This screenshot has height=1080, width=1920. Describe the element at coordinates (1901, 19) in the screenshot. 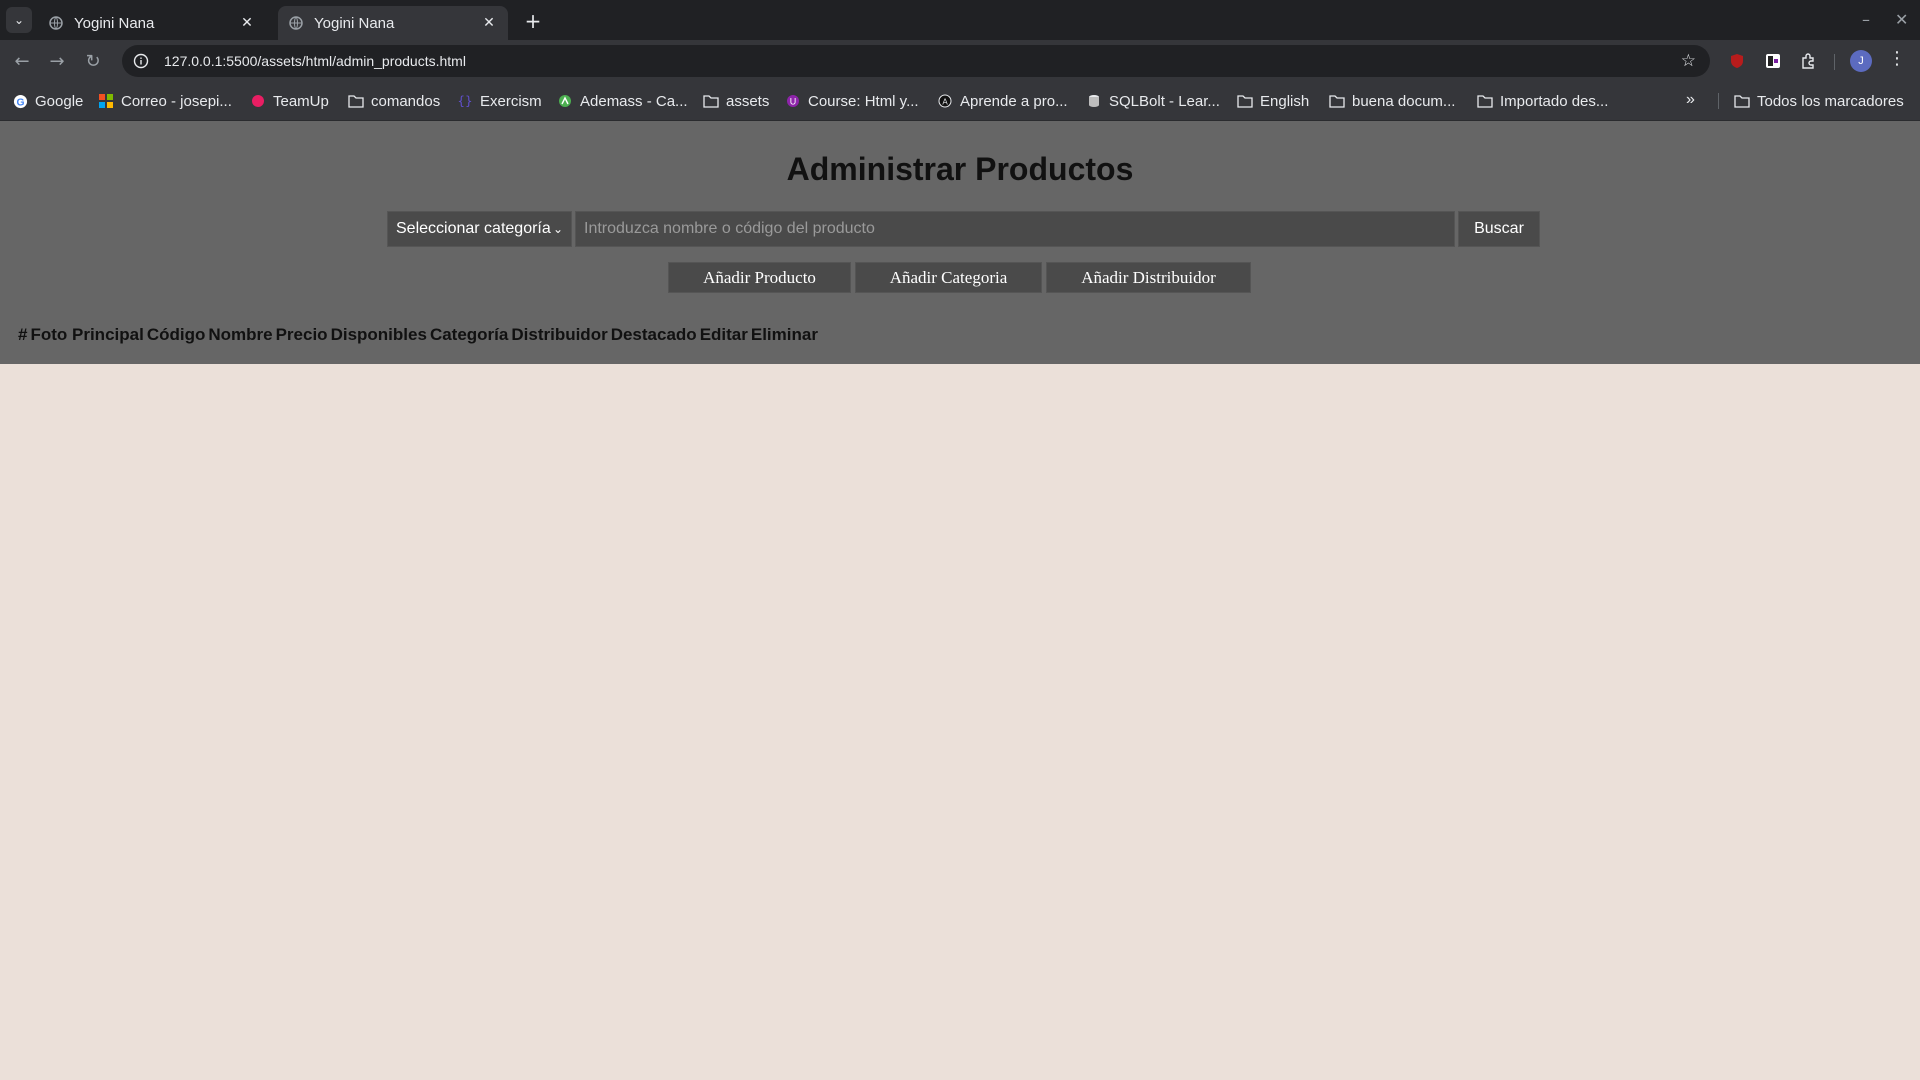

I see `close-window-icon: ✕` at that location.